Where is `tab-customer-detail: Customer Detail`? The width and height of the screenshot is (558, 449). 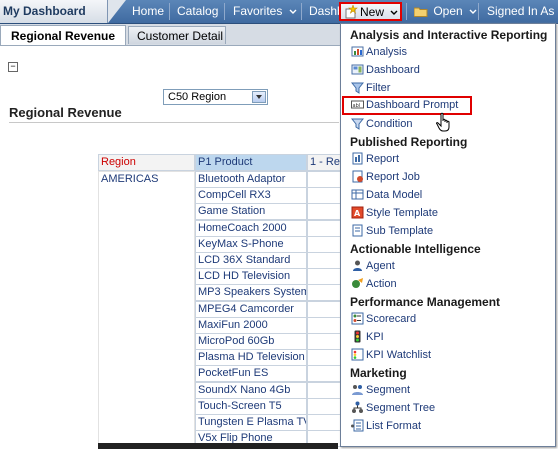
tab-customer-detail: Customer Detail is located at coordinates (177, 35).